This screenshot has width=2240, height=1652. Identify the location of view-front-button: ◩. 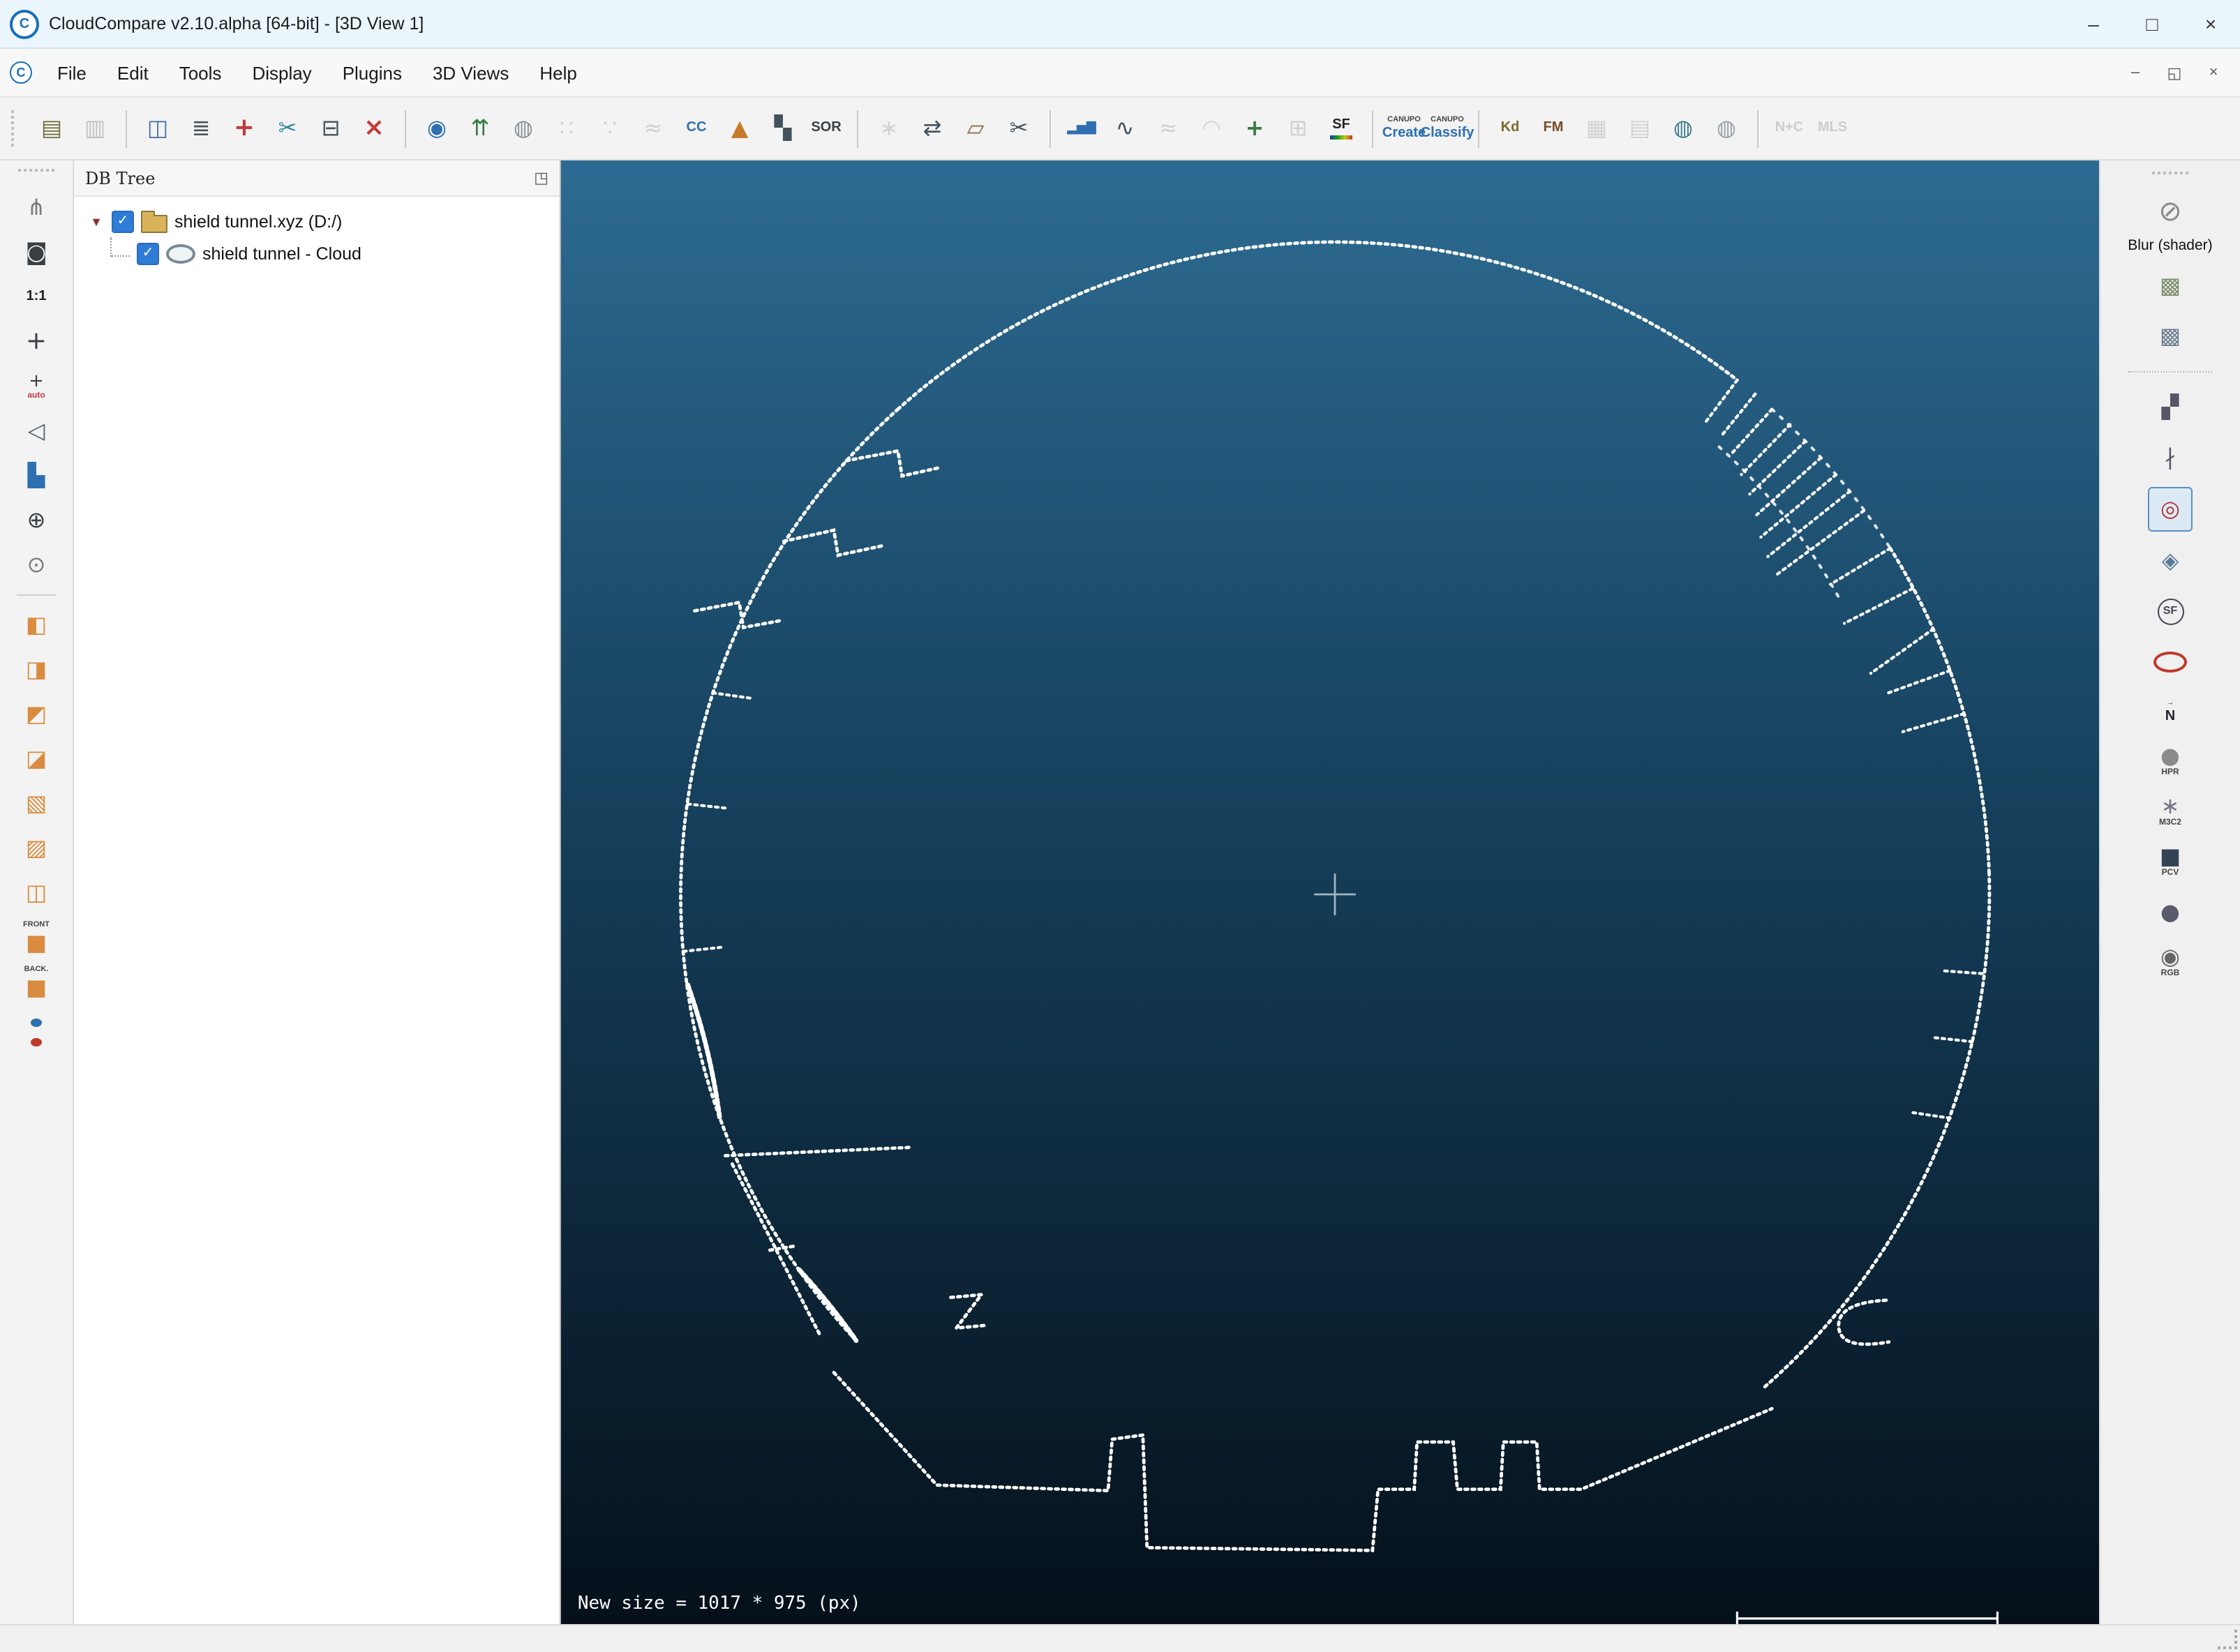
(36, 714).